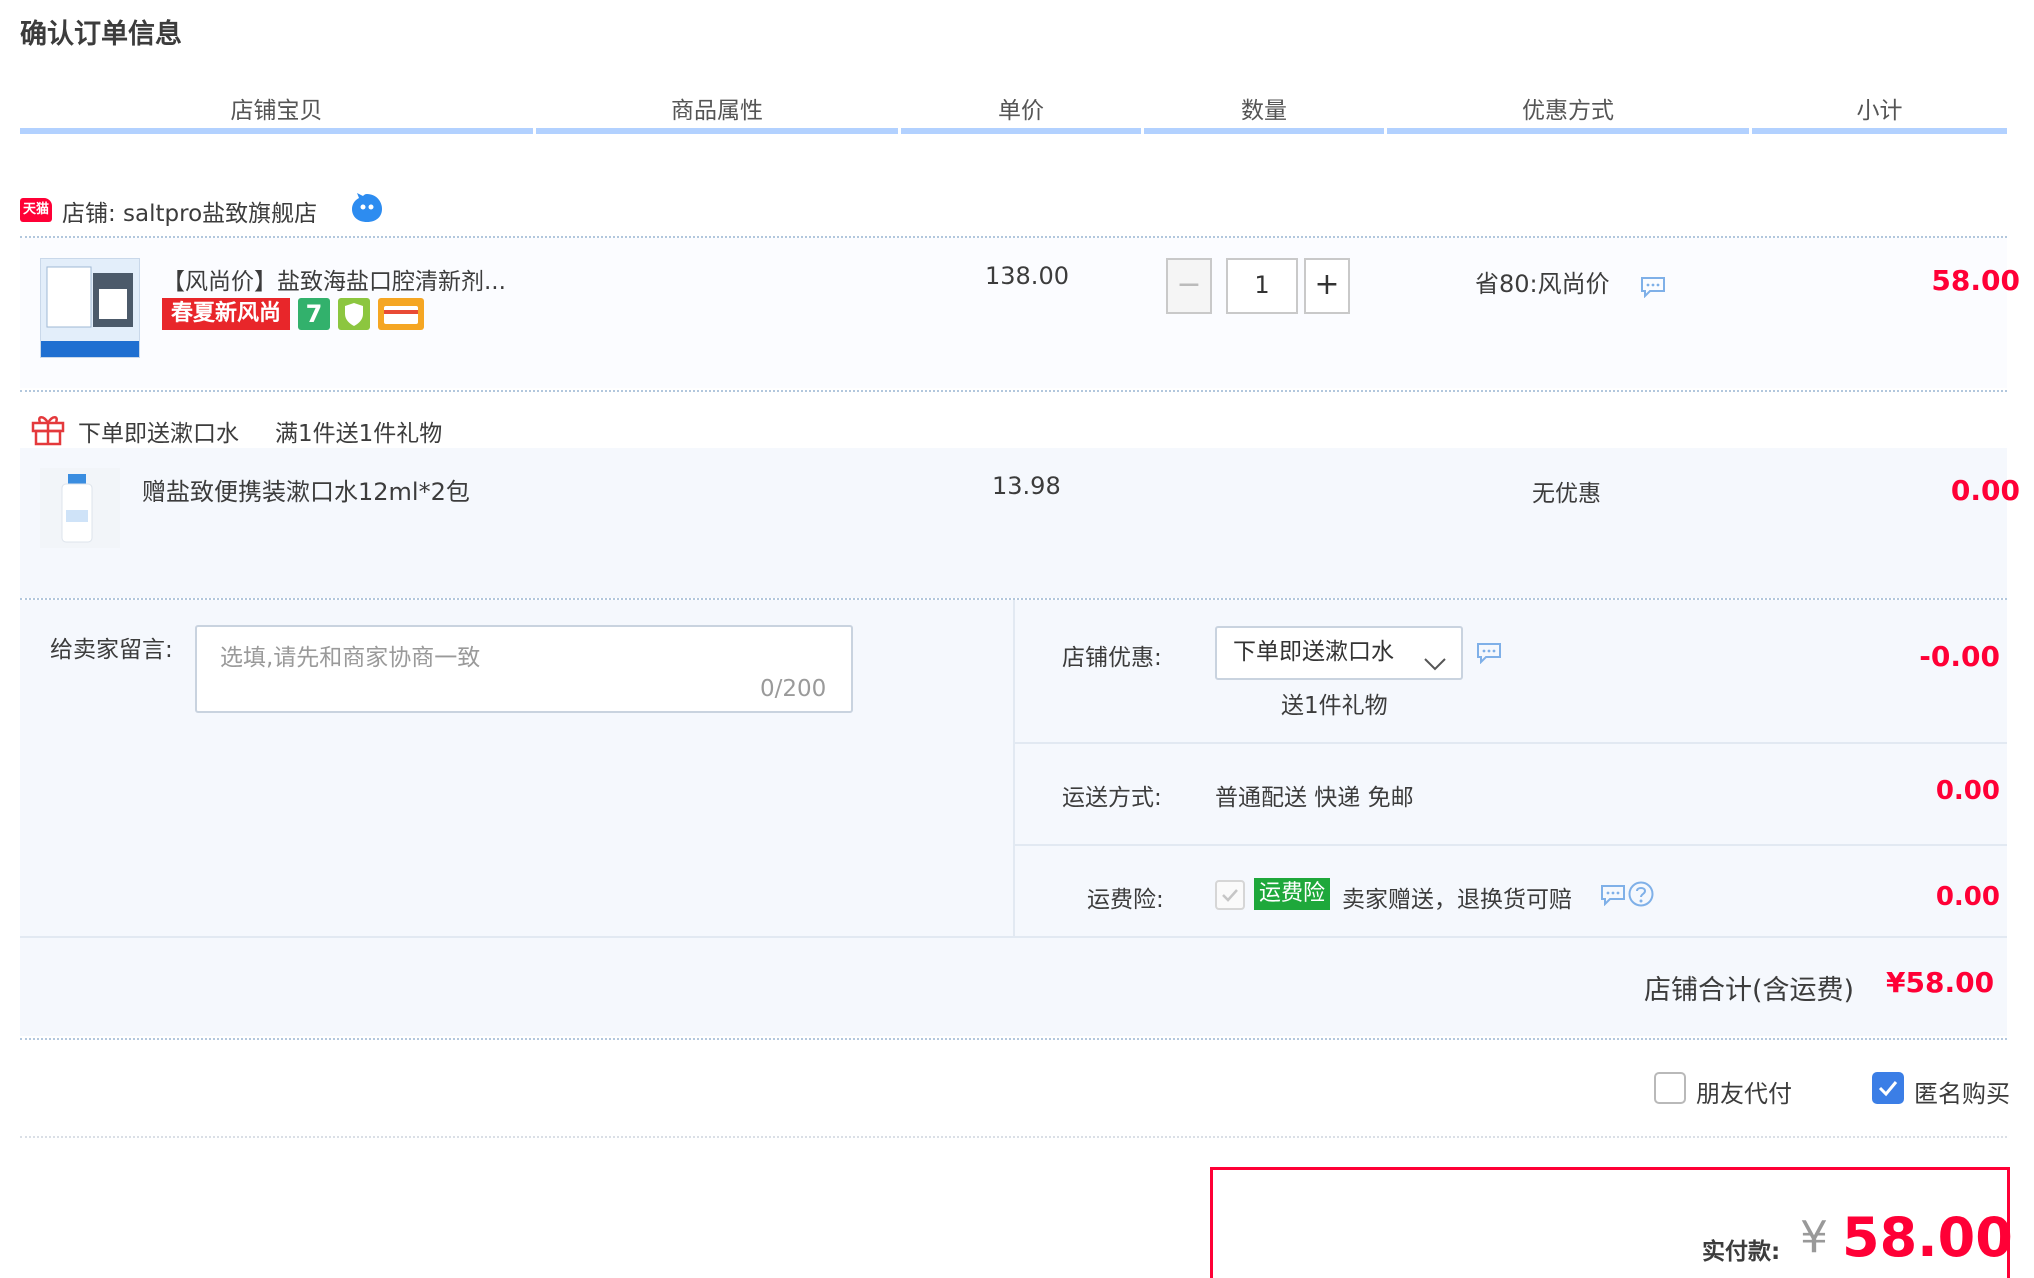 The image size is (2034, 1278). I want to click on column-header-item: 店铺宝贝, so click(276, 114).